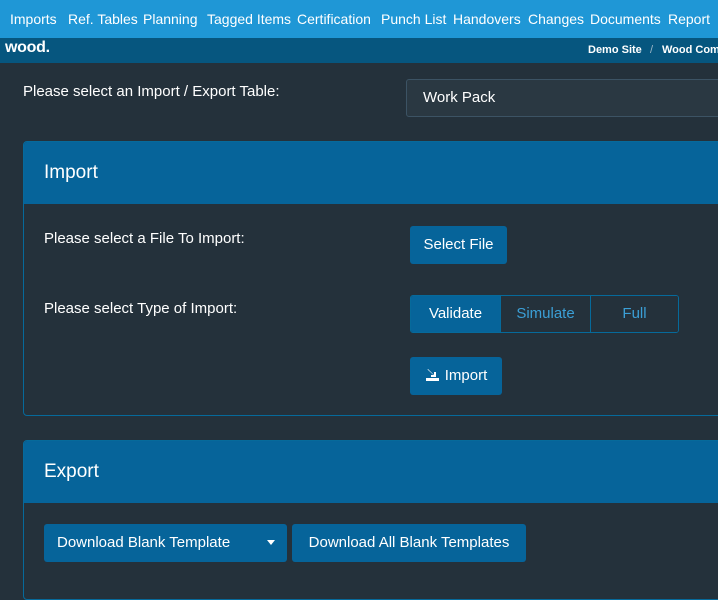  What do you see at coordinates (359, 50) in the screenshot?
I see `site-bar: wood. Demo Site / Wood Comm` at bounding box center [359, 50].